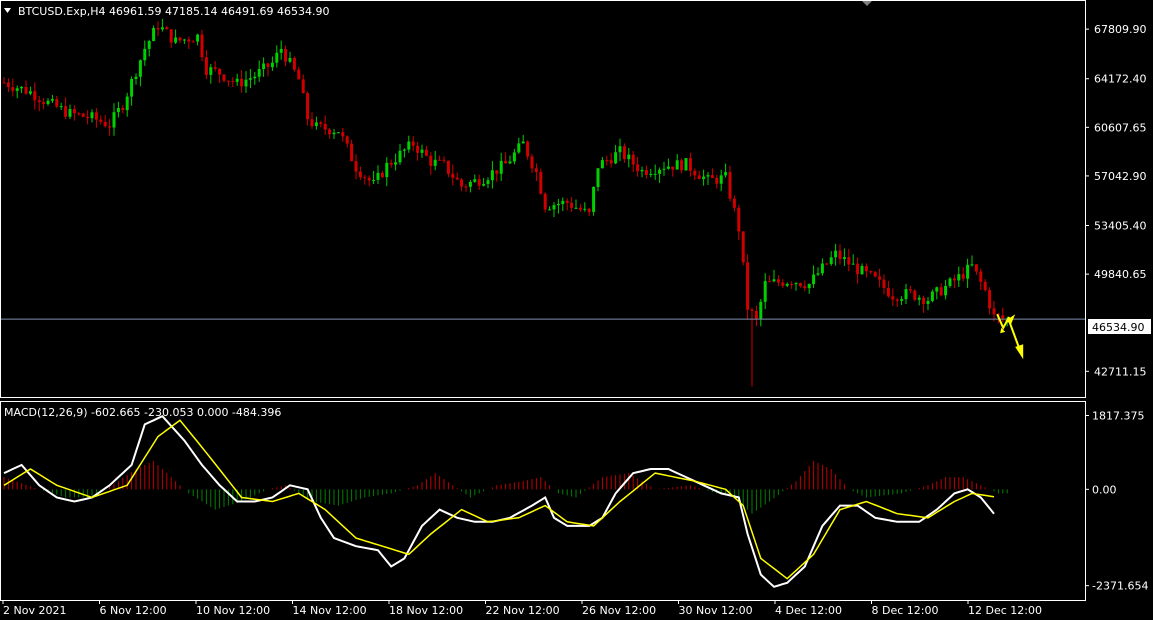  What do you see at coordinates (1120, 226) in the screenshot?
I see `price-tick-label: 53405.40` at bounding box center [1120, 226].